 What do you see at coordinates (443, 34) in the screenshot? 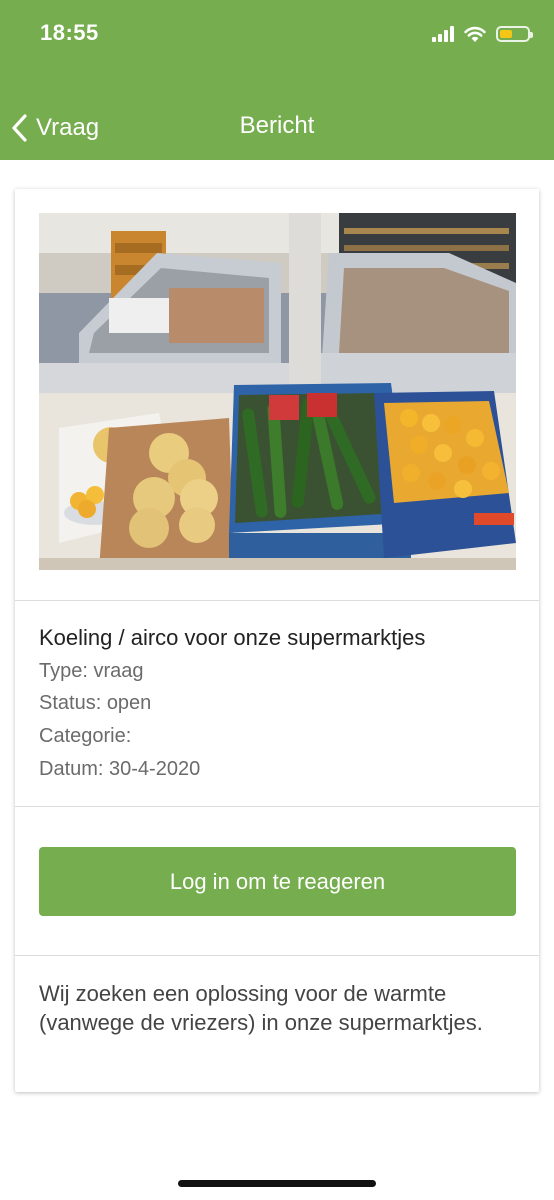
I see `cellular-signal-icon` at bounding box center [443, 34].